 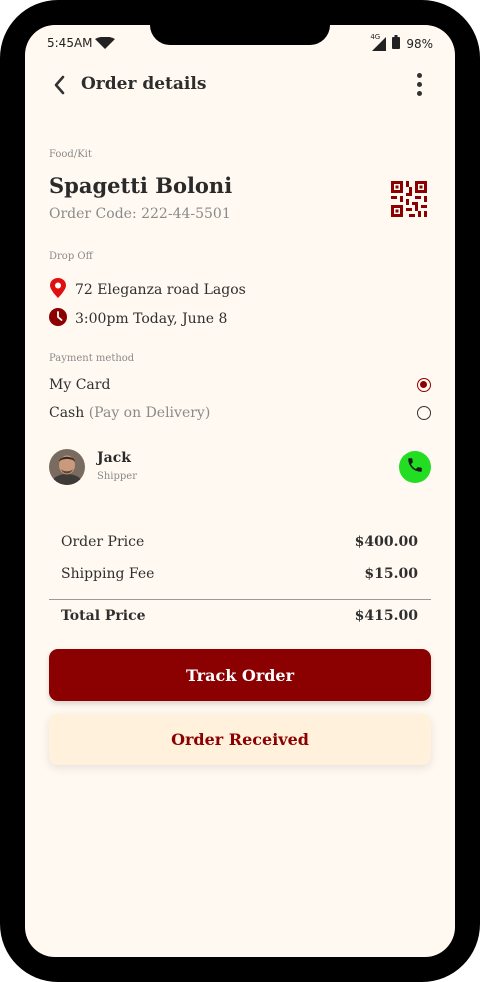 I want to click on status-time: 5:45AM, so click(x=70, y=43).